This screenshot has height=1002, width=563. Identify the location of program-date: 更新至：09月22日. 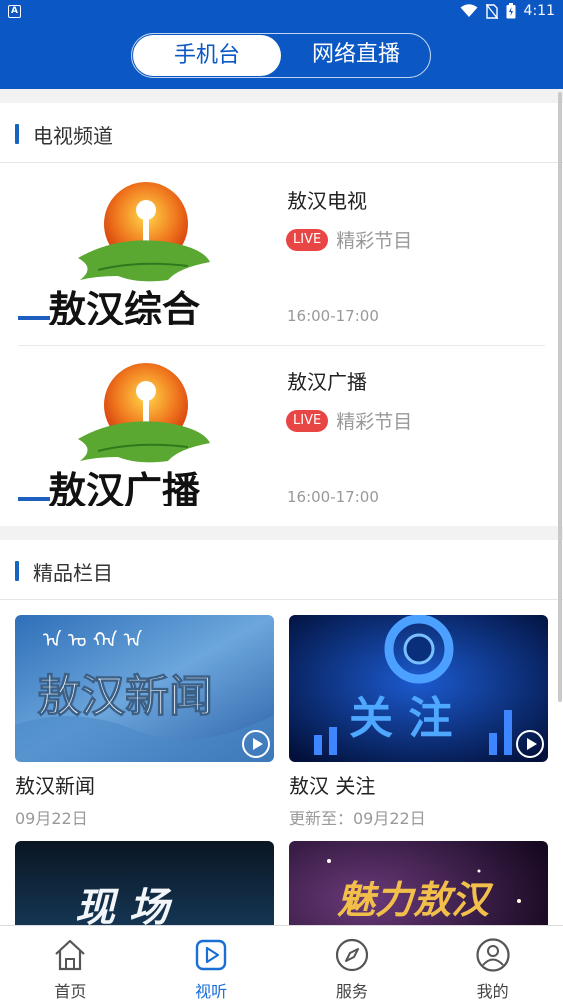
(357, 818).